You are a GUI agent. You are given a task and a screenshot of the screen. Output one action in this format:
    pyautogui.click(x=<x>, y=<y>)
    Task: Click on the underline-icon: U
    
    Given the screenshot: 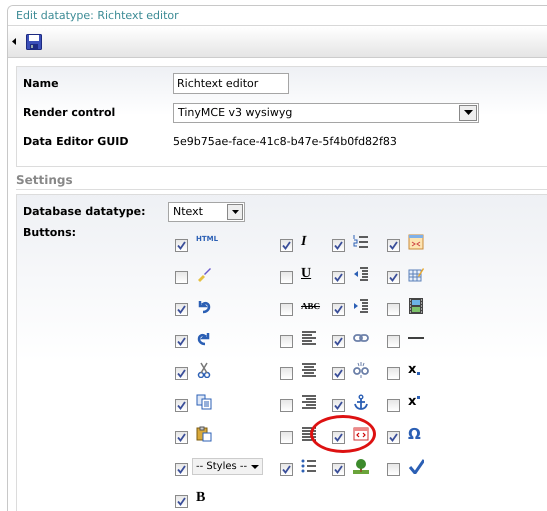 What is the action you would take?
    pyautogui.click(x=306, y=274)
    